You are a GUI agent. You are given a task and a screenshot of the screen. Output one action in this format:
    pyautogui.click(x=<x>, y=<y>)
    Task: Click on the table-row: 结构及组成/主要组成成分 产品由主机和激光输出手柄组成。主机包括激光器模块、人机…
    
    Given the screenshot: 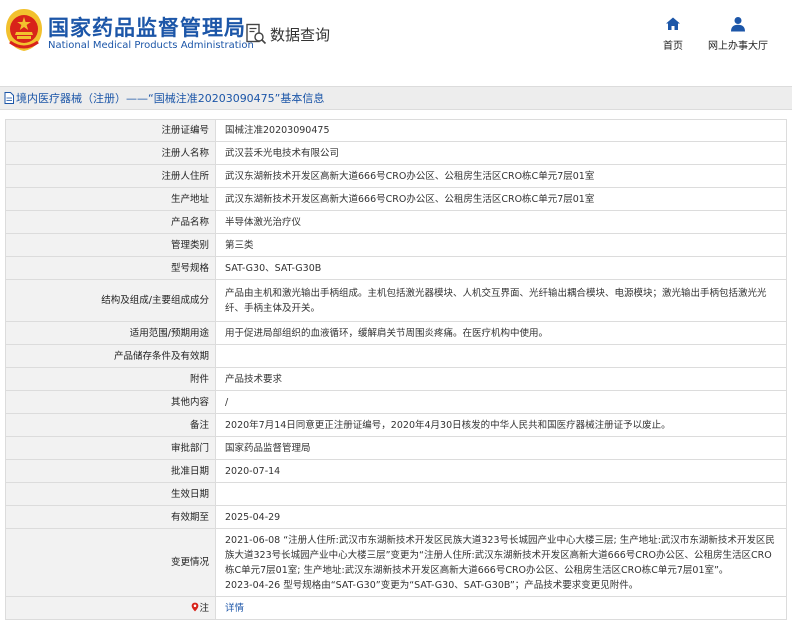 What is the action you would take?
    pyautogui.click(x=396, y=300)
    